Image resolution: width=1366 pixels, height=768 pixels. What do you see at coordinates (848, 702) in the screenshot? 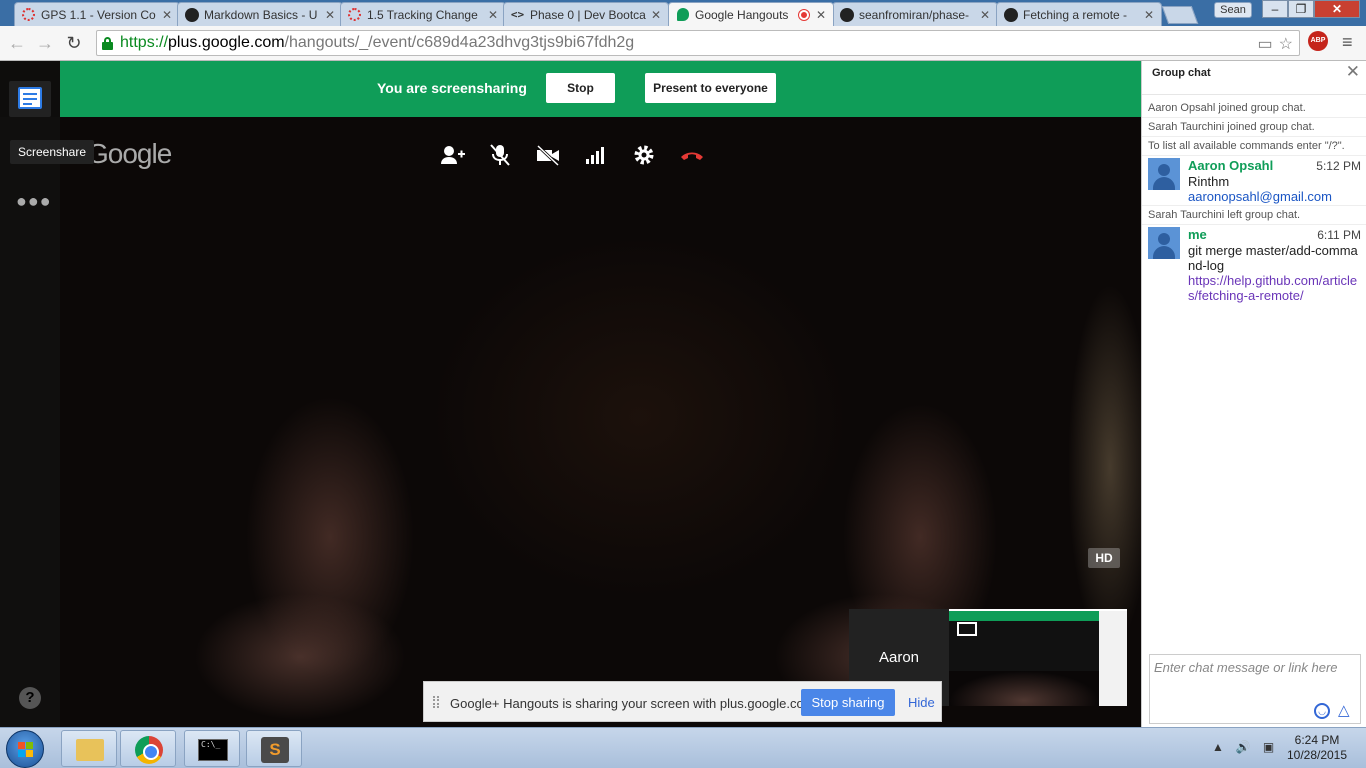
I see `stop-sharing-button: Stop sharing` at bounding box center [848, 702].